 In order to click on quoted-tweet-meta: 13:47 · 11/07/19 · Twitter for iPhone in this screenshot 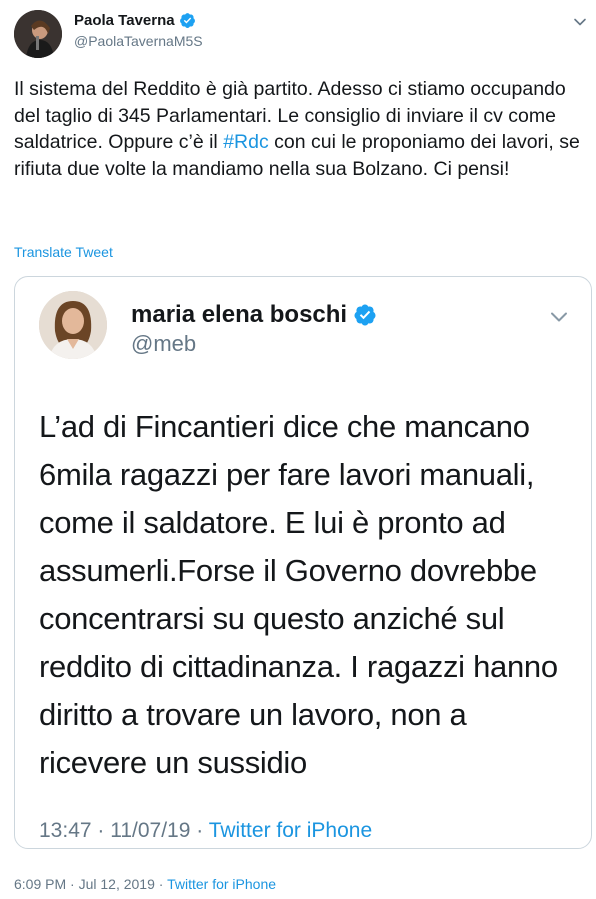, I will do `click(205, 831)`.